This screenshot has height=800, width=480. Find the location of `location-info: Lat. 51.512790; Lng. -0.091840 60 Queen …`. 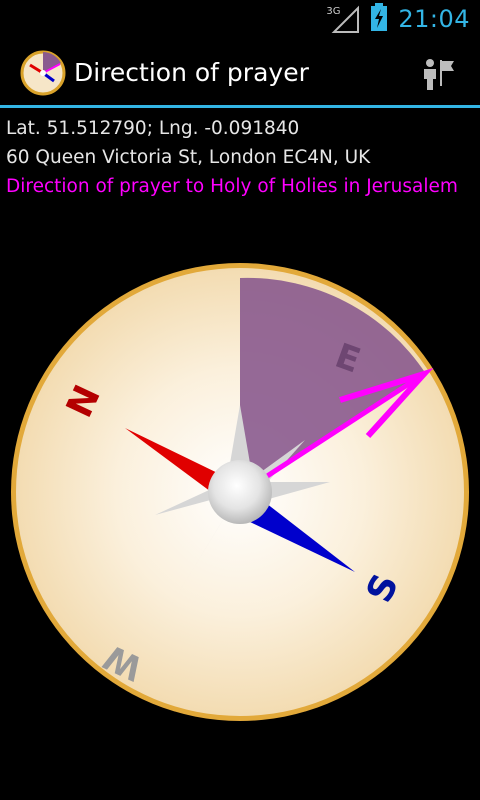

location-info: Lat. 51.512790; Lng. -0.091840 60 Queen … is located at coordinates (241, 157).